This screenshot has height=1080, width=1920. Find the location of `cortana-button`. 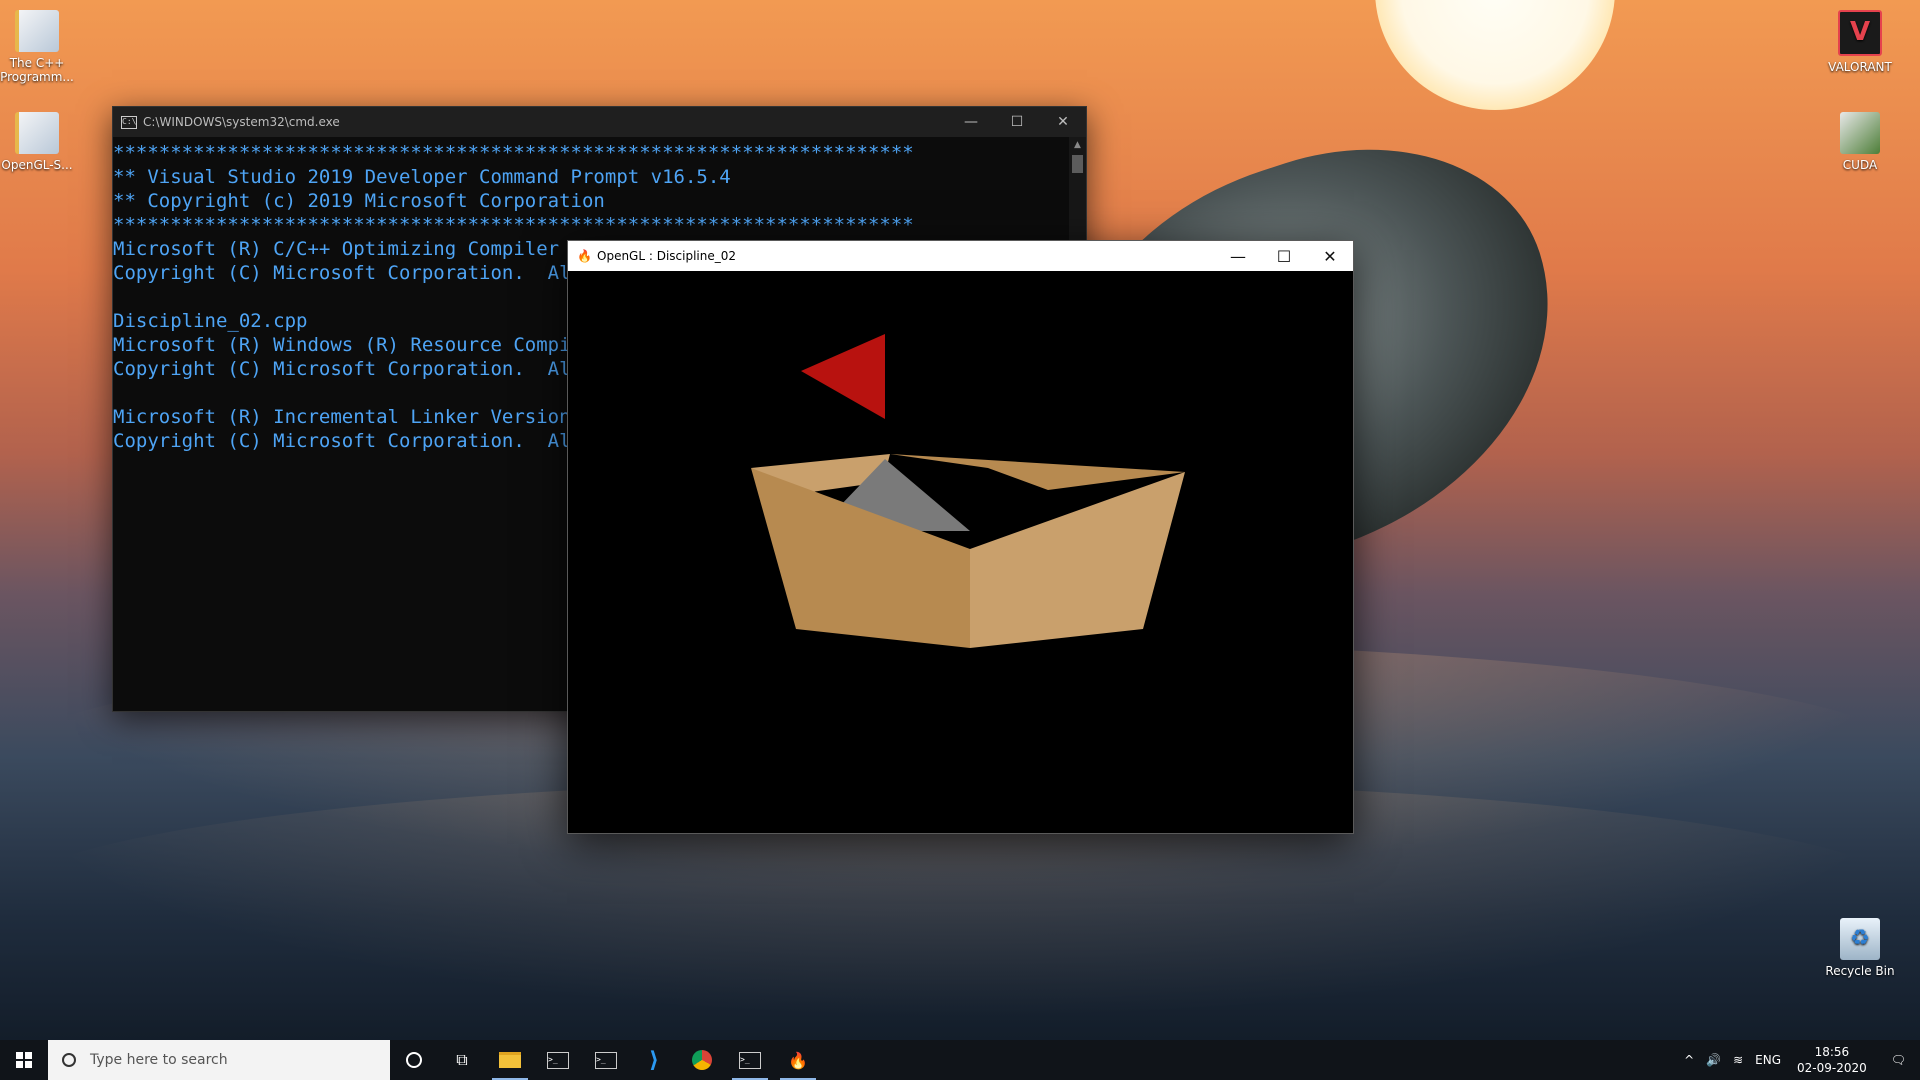

cortana-button is located at coordinates (414, 1060).